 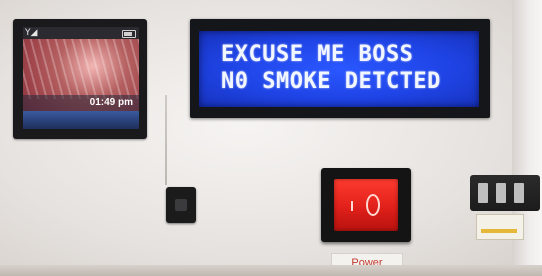 I want to click on audio-jack, so click(x=181, y=205).